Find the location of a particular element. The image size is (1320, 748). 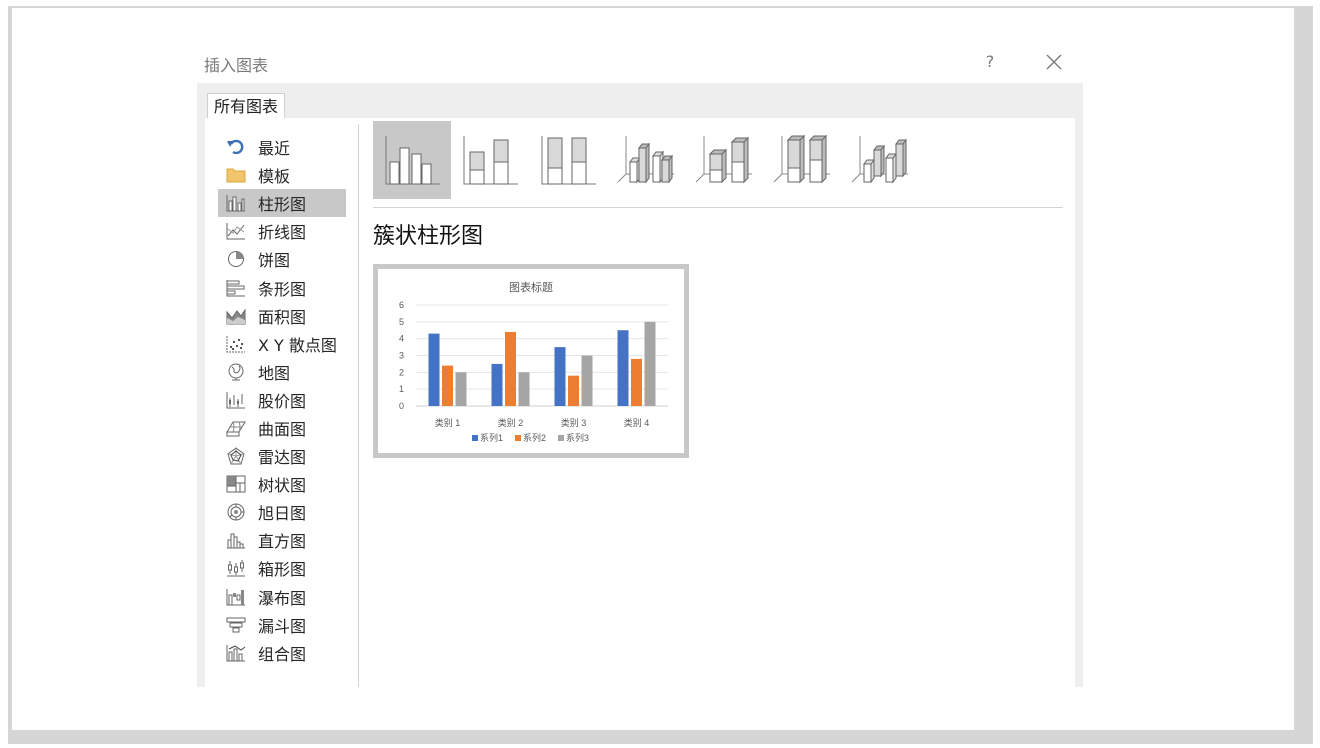

y-tick-label: 0 is located at coordinates (401, 406).